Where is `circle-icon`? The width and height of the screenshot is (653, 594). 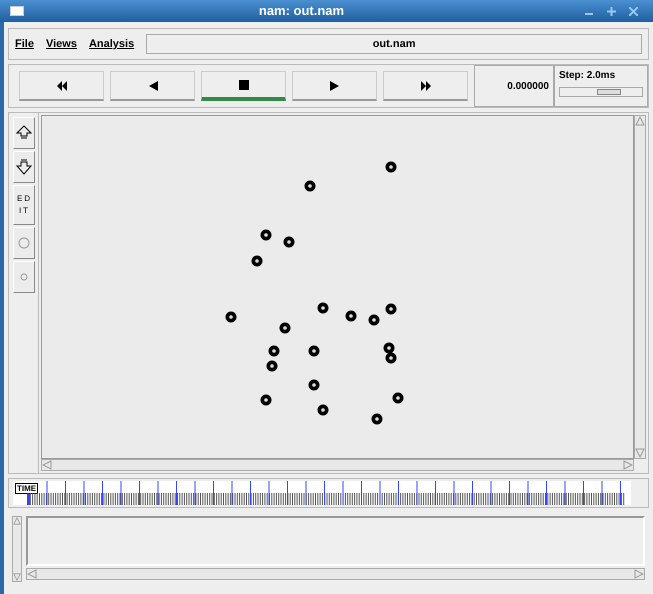 circle-icon is located at coordinates (24, 243).